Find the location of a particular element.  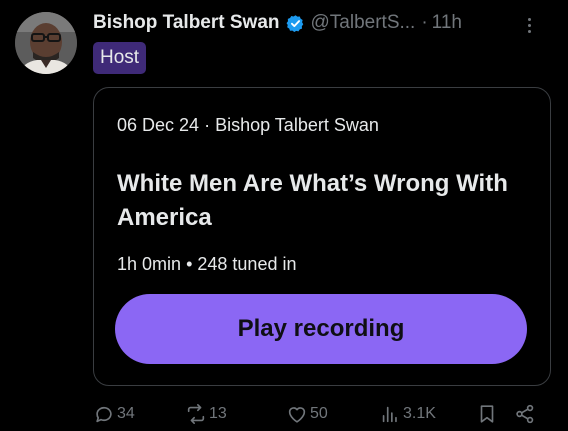

host-badge: Host is located at coordinates (120, 58).